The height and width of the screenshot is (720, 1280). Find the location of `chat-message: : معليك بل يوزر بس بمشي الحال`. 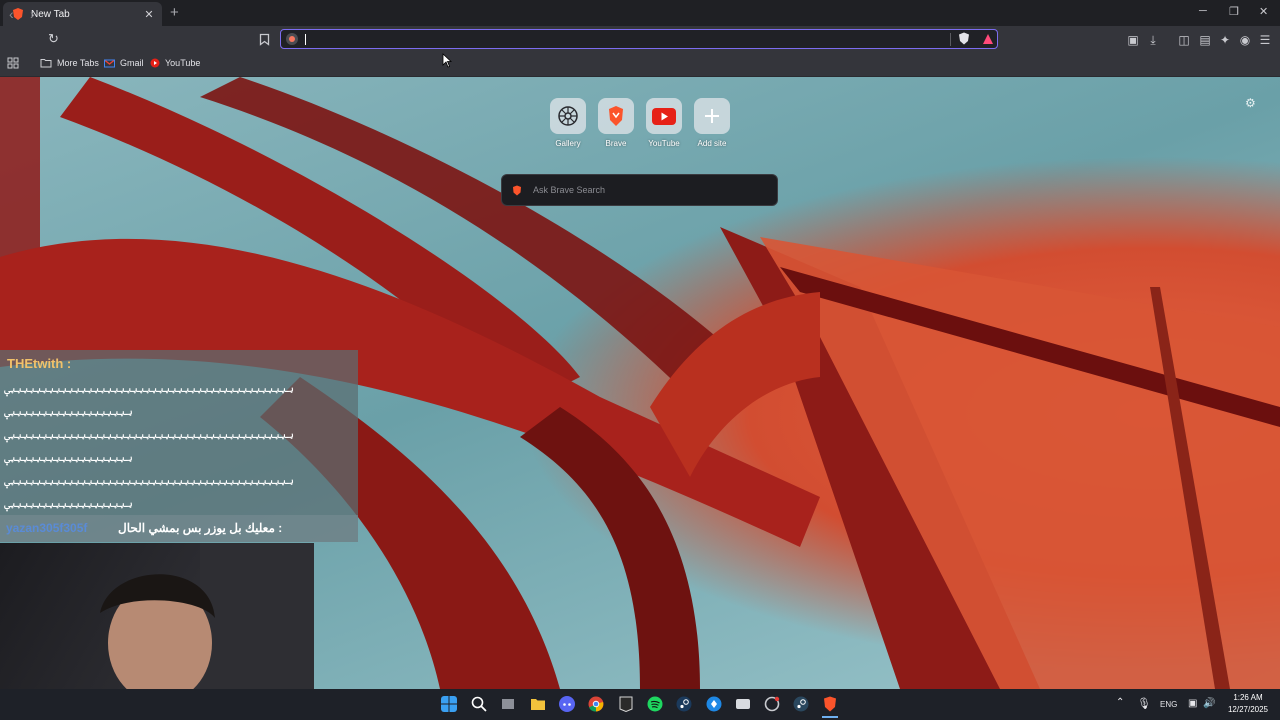

chat-message: : معليك بل يوزر بس بمشي الحال is located at coordinates (200, 528).